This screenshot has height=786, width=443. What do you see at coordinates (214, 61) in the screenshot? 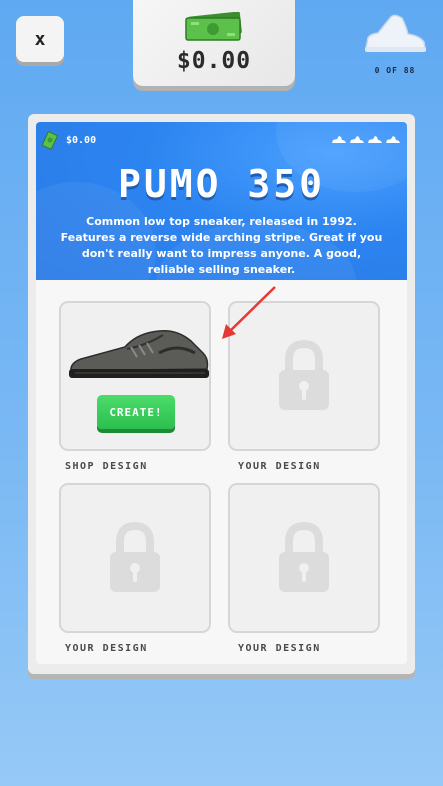
I see `money-amount: $0.00` at bounding box center [214, 61].